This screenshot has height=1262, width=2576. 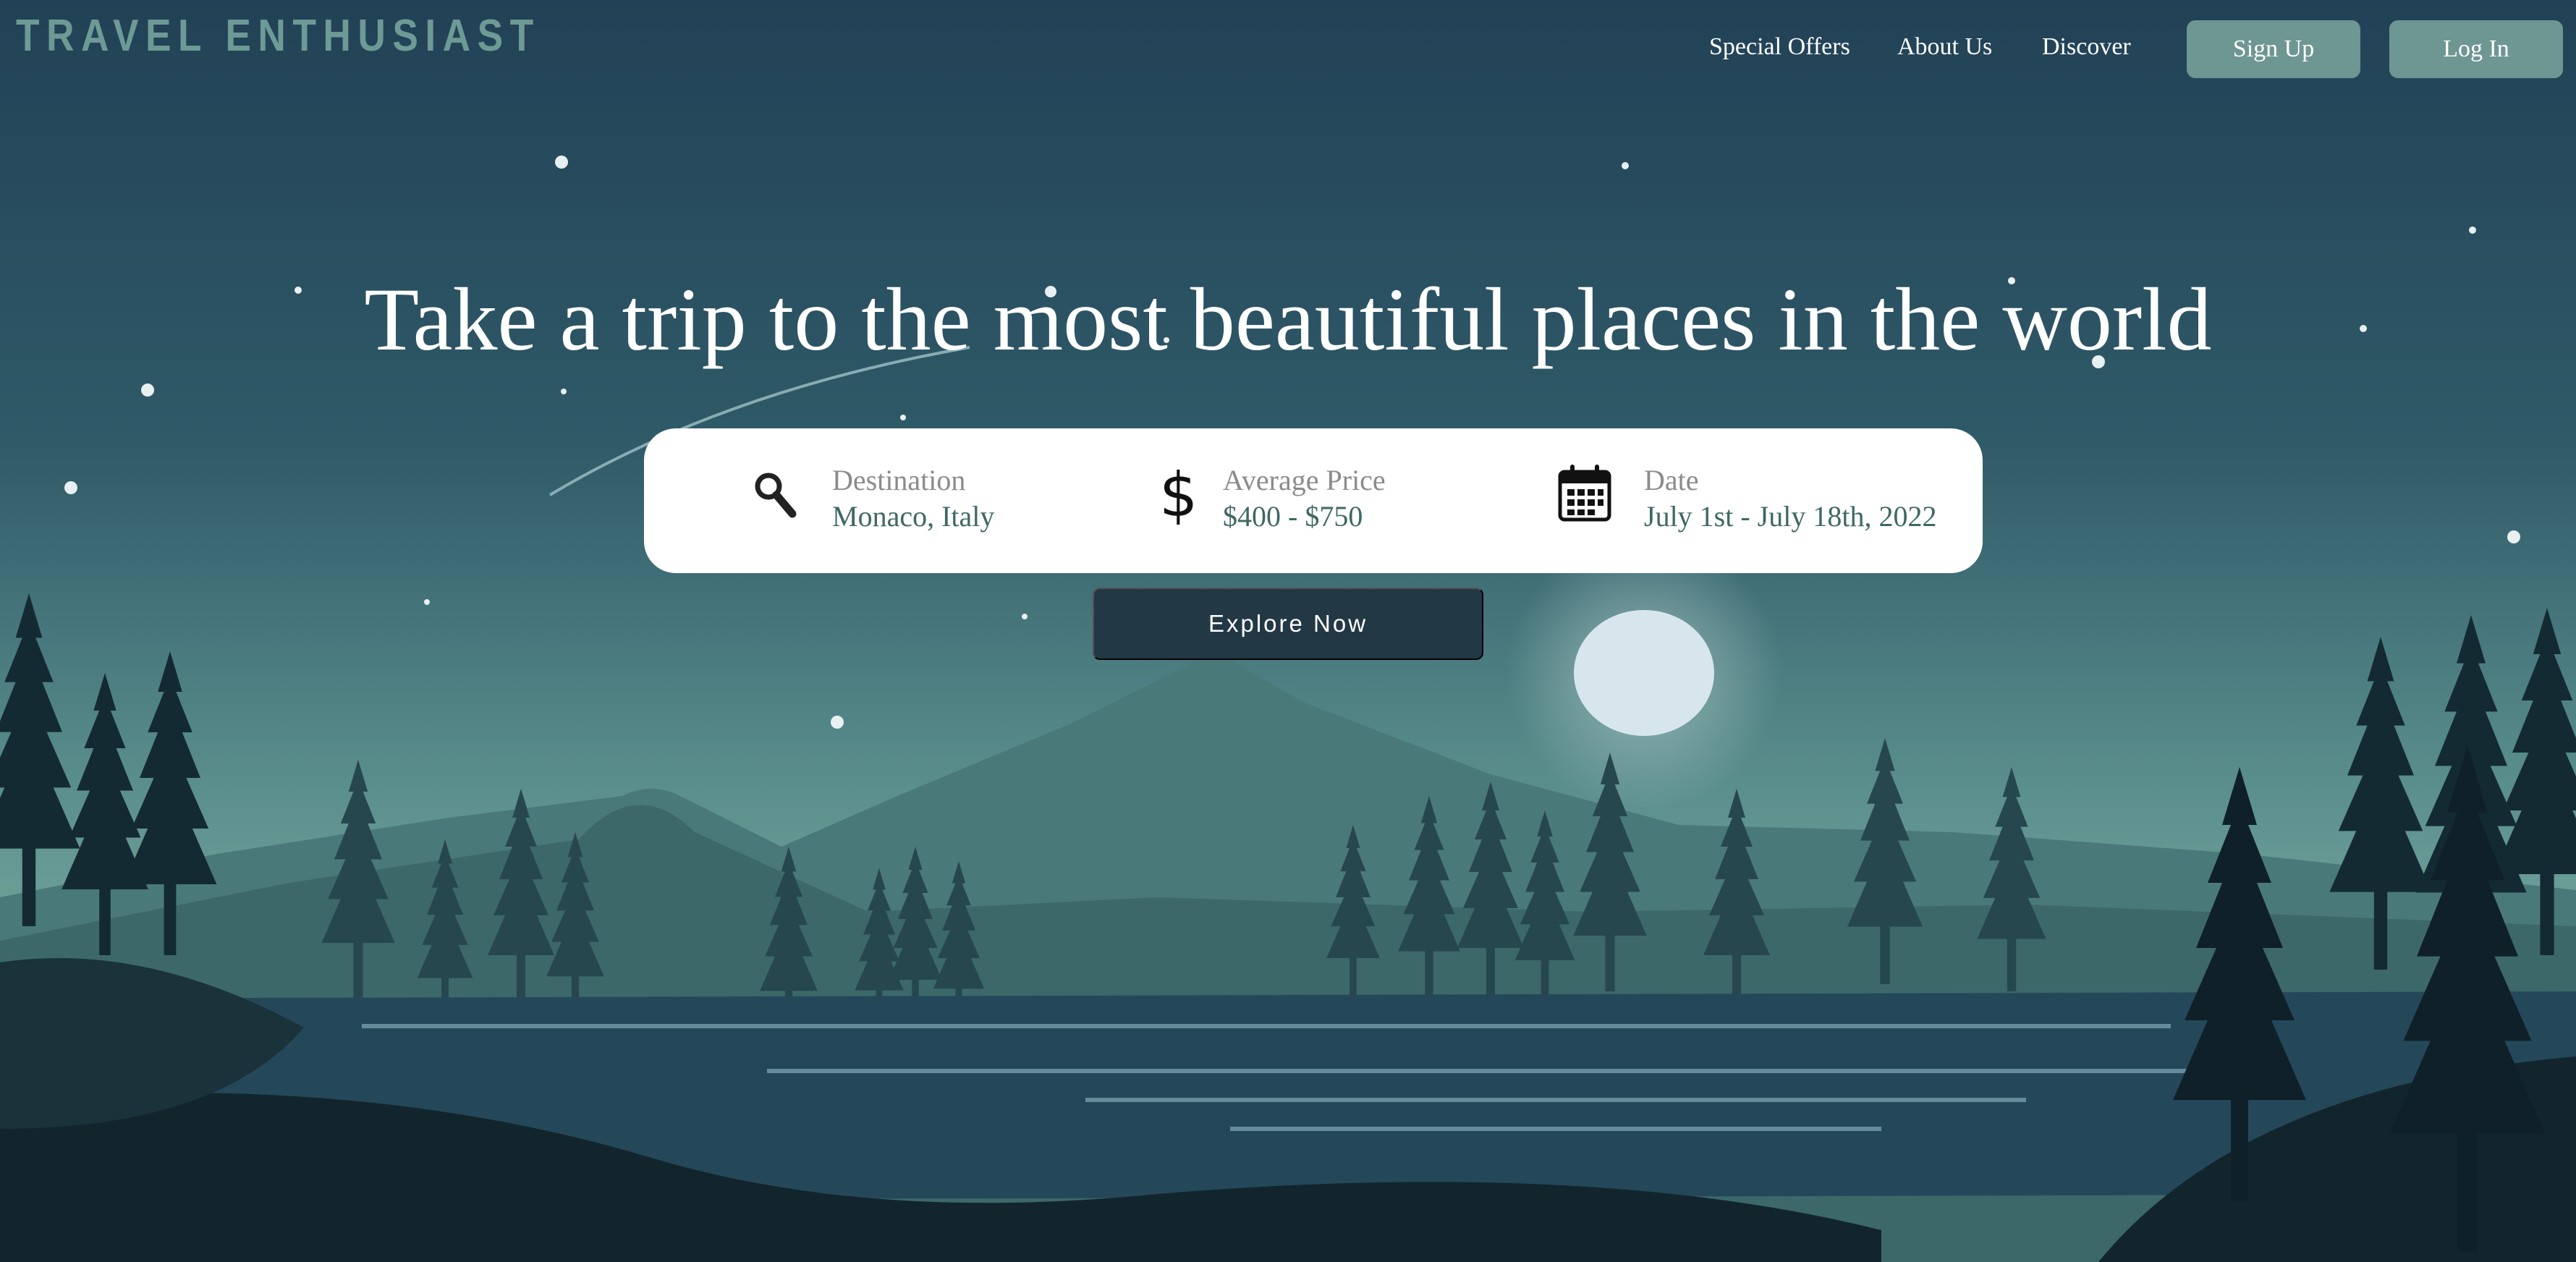 I want to click on sign-up-button: Sign Up, so click(x=2273, y=49).